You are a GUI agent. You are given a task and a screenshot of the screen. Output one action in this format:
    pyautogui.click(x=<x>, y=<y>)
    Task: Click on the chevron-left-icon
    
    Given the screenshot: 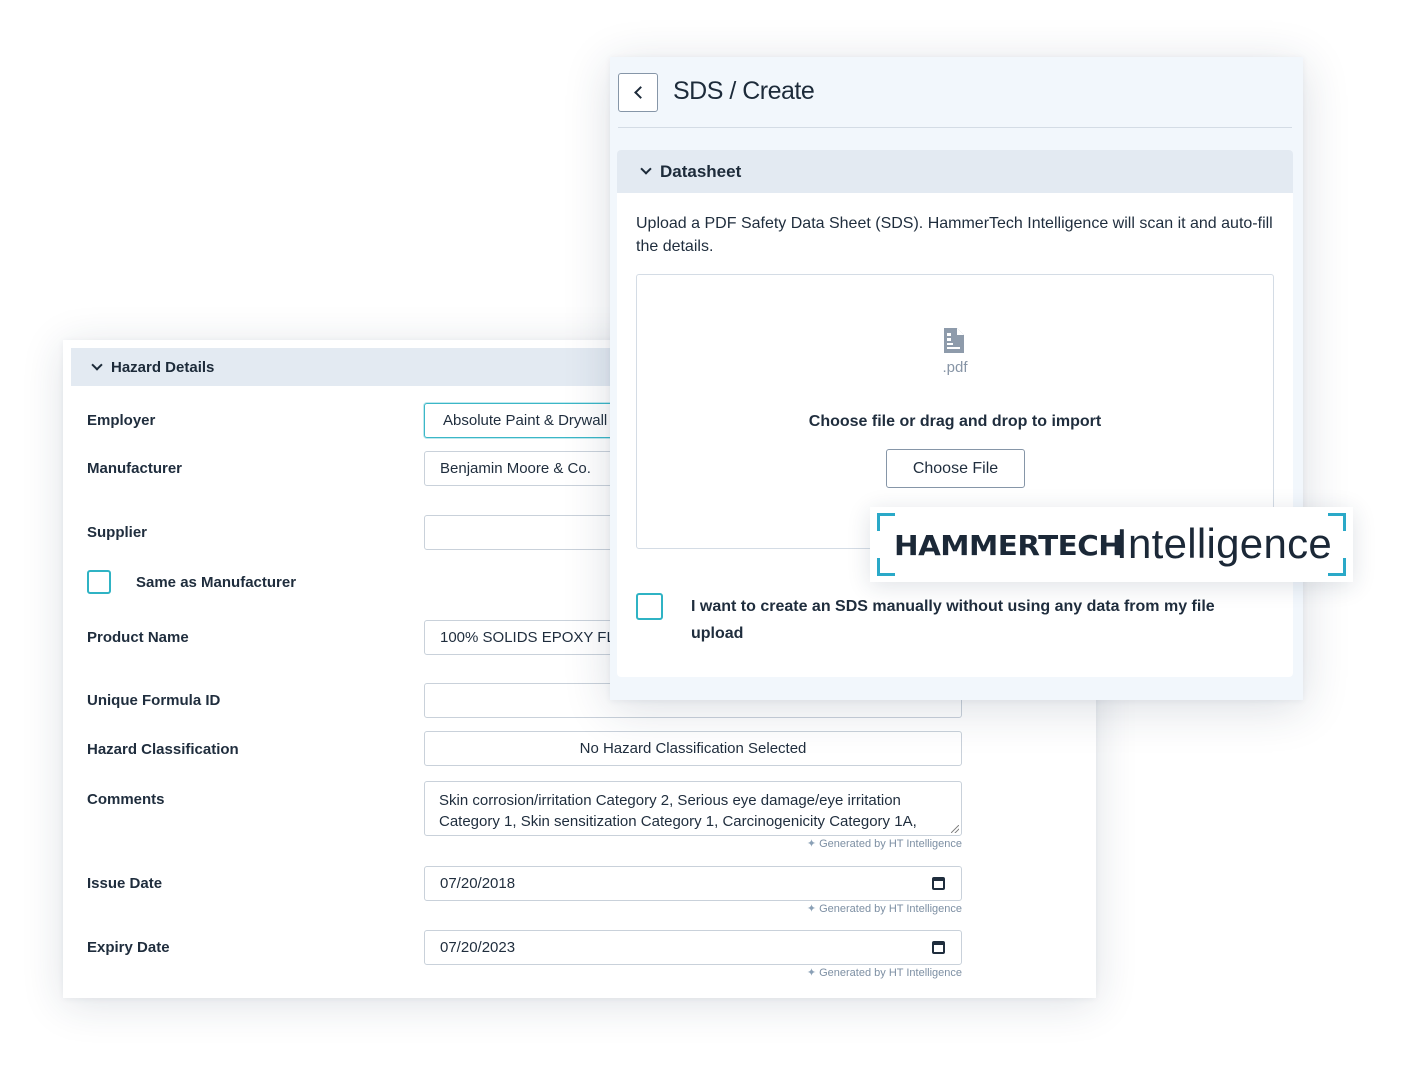 What is the action you would take?
    pyautogui.click(x=640, y=92)
    